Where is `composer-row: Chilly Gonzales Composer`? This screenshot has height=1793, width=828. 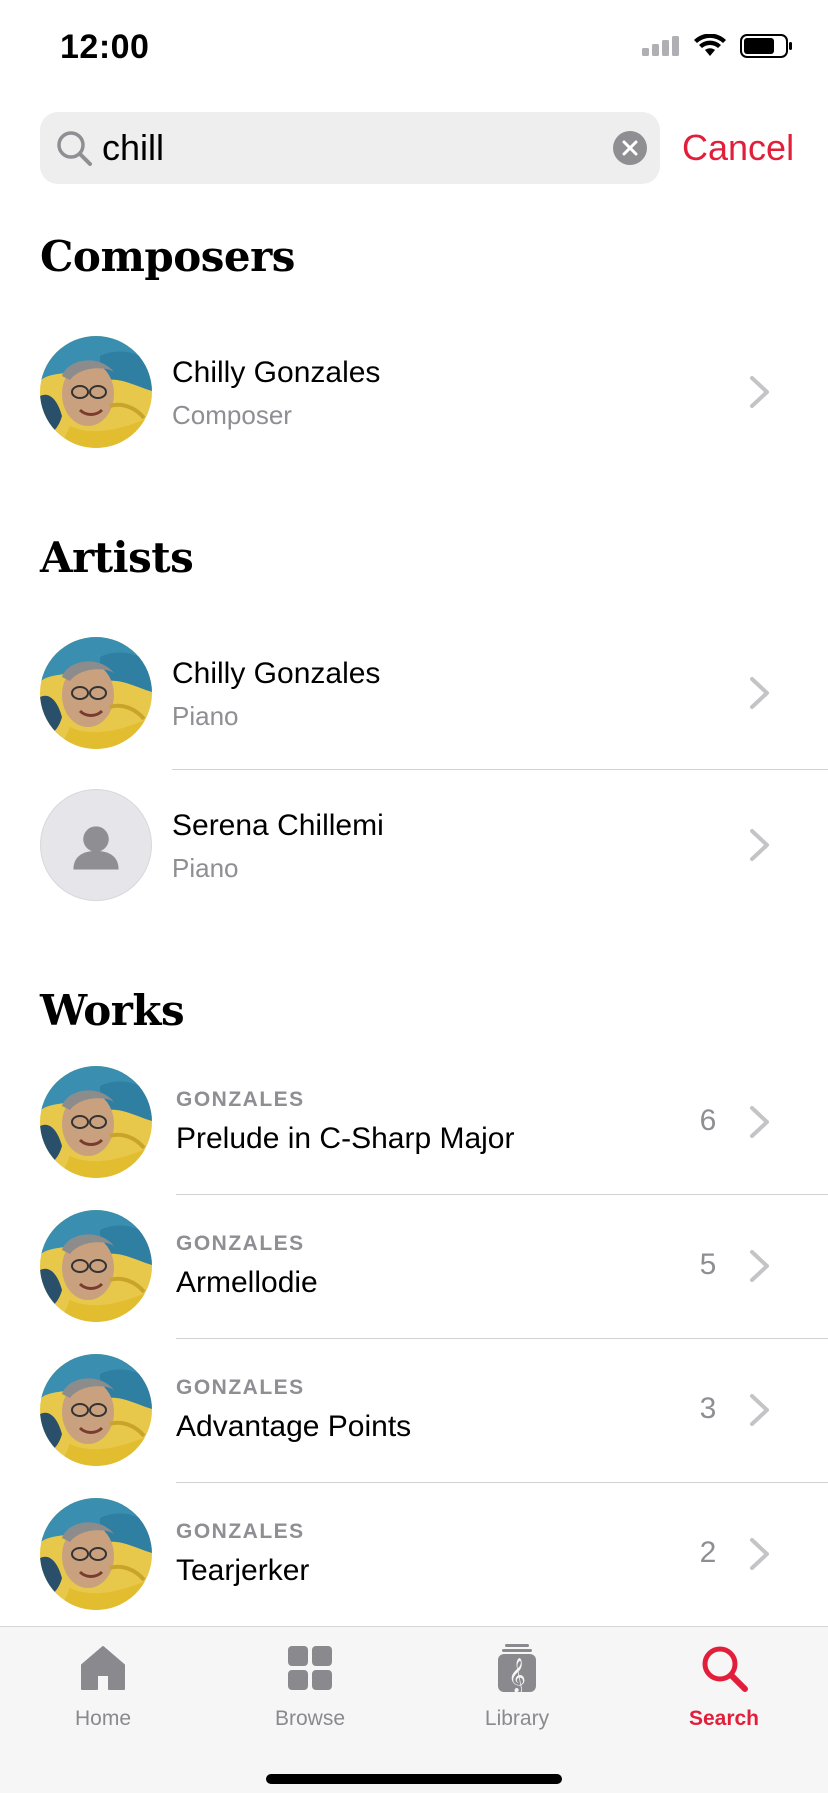 composer-row: Chilly Gonzales Composer is located at coordinates (414, 392).